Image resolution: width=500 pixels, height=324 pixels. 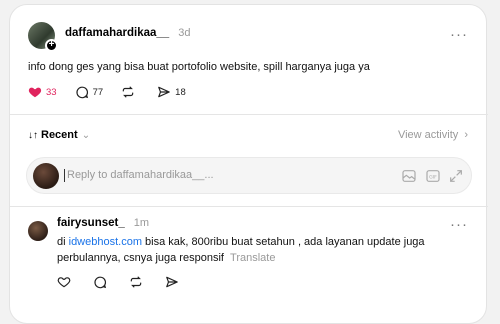 I want to click on share-count: 18, so click(x=180, y=92).